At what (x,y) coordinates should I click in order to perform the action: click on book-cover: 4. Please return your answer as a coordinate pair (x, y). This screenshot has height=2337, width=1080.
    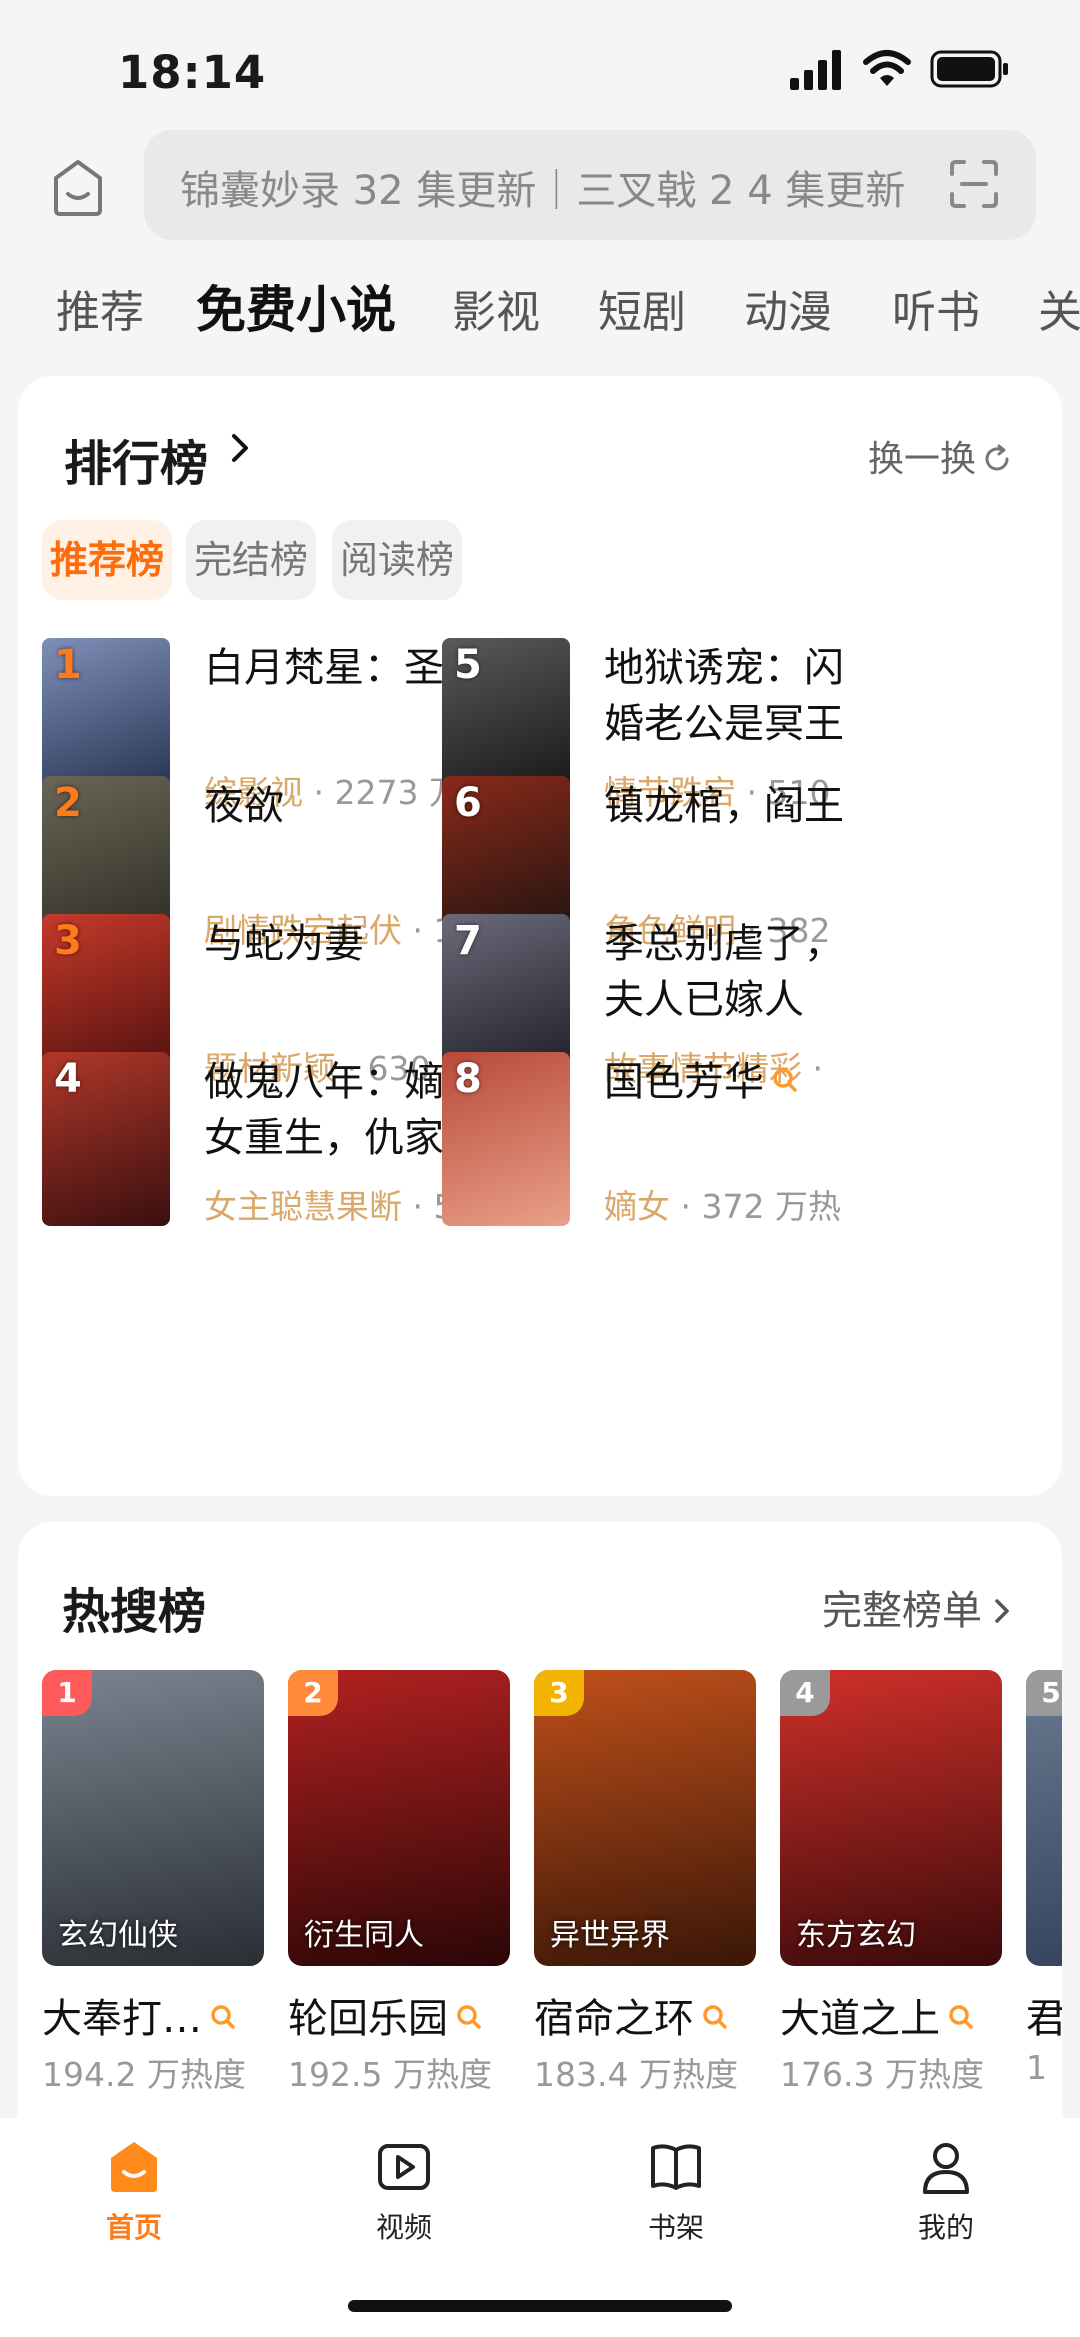
    Looking at the image, I should click on (106, 1139).